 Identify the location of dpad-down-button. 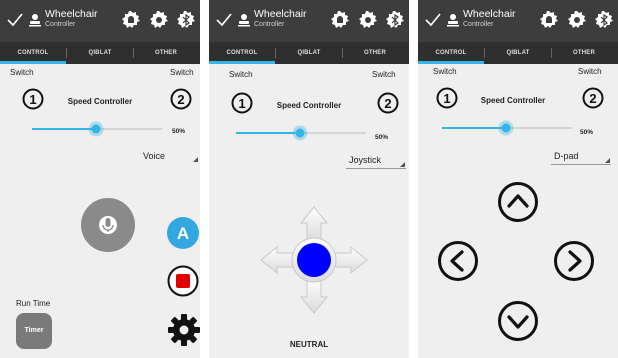
(518, 321).